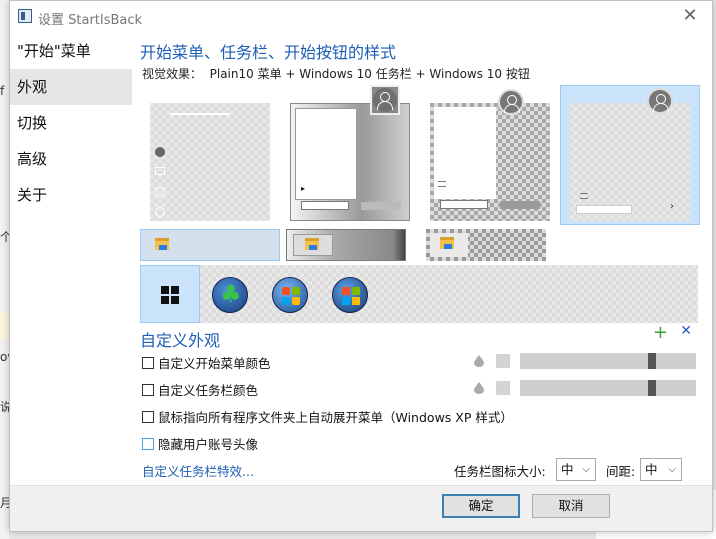  Describe the element at coordinates (4, 503) in the screenshot. I see `background-fragment: 月` at that location.